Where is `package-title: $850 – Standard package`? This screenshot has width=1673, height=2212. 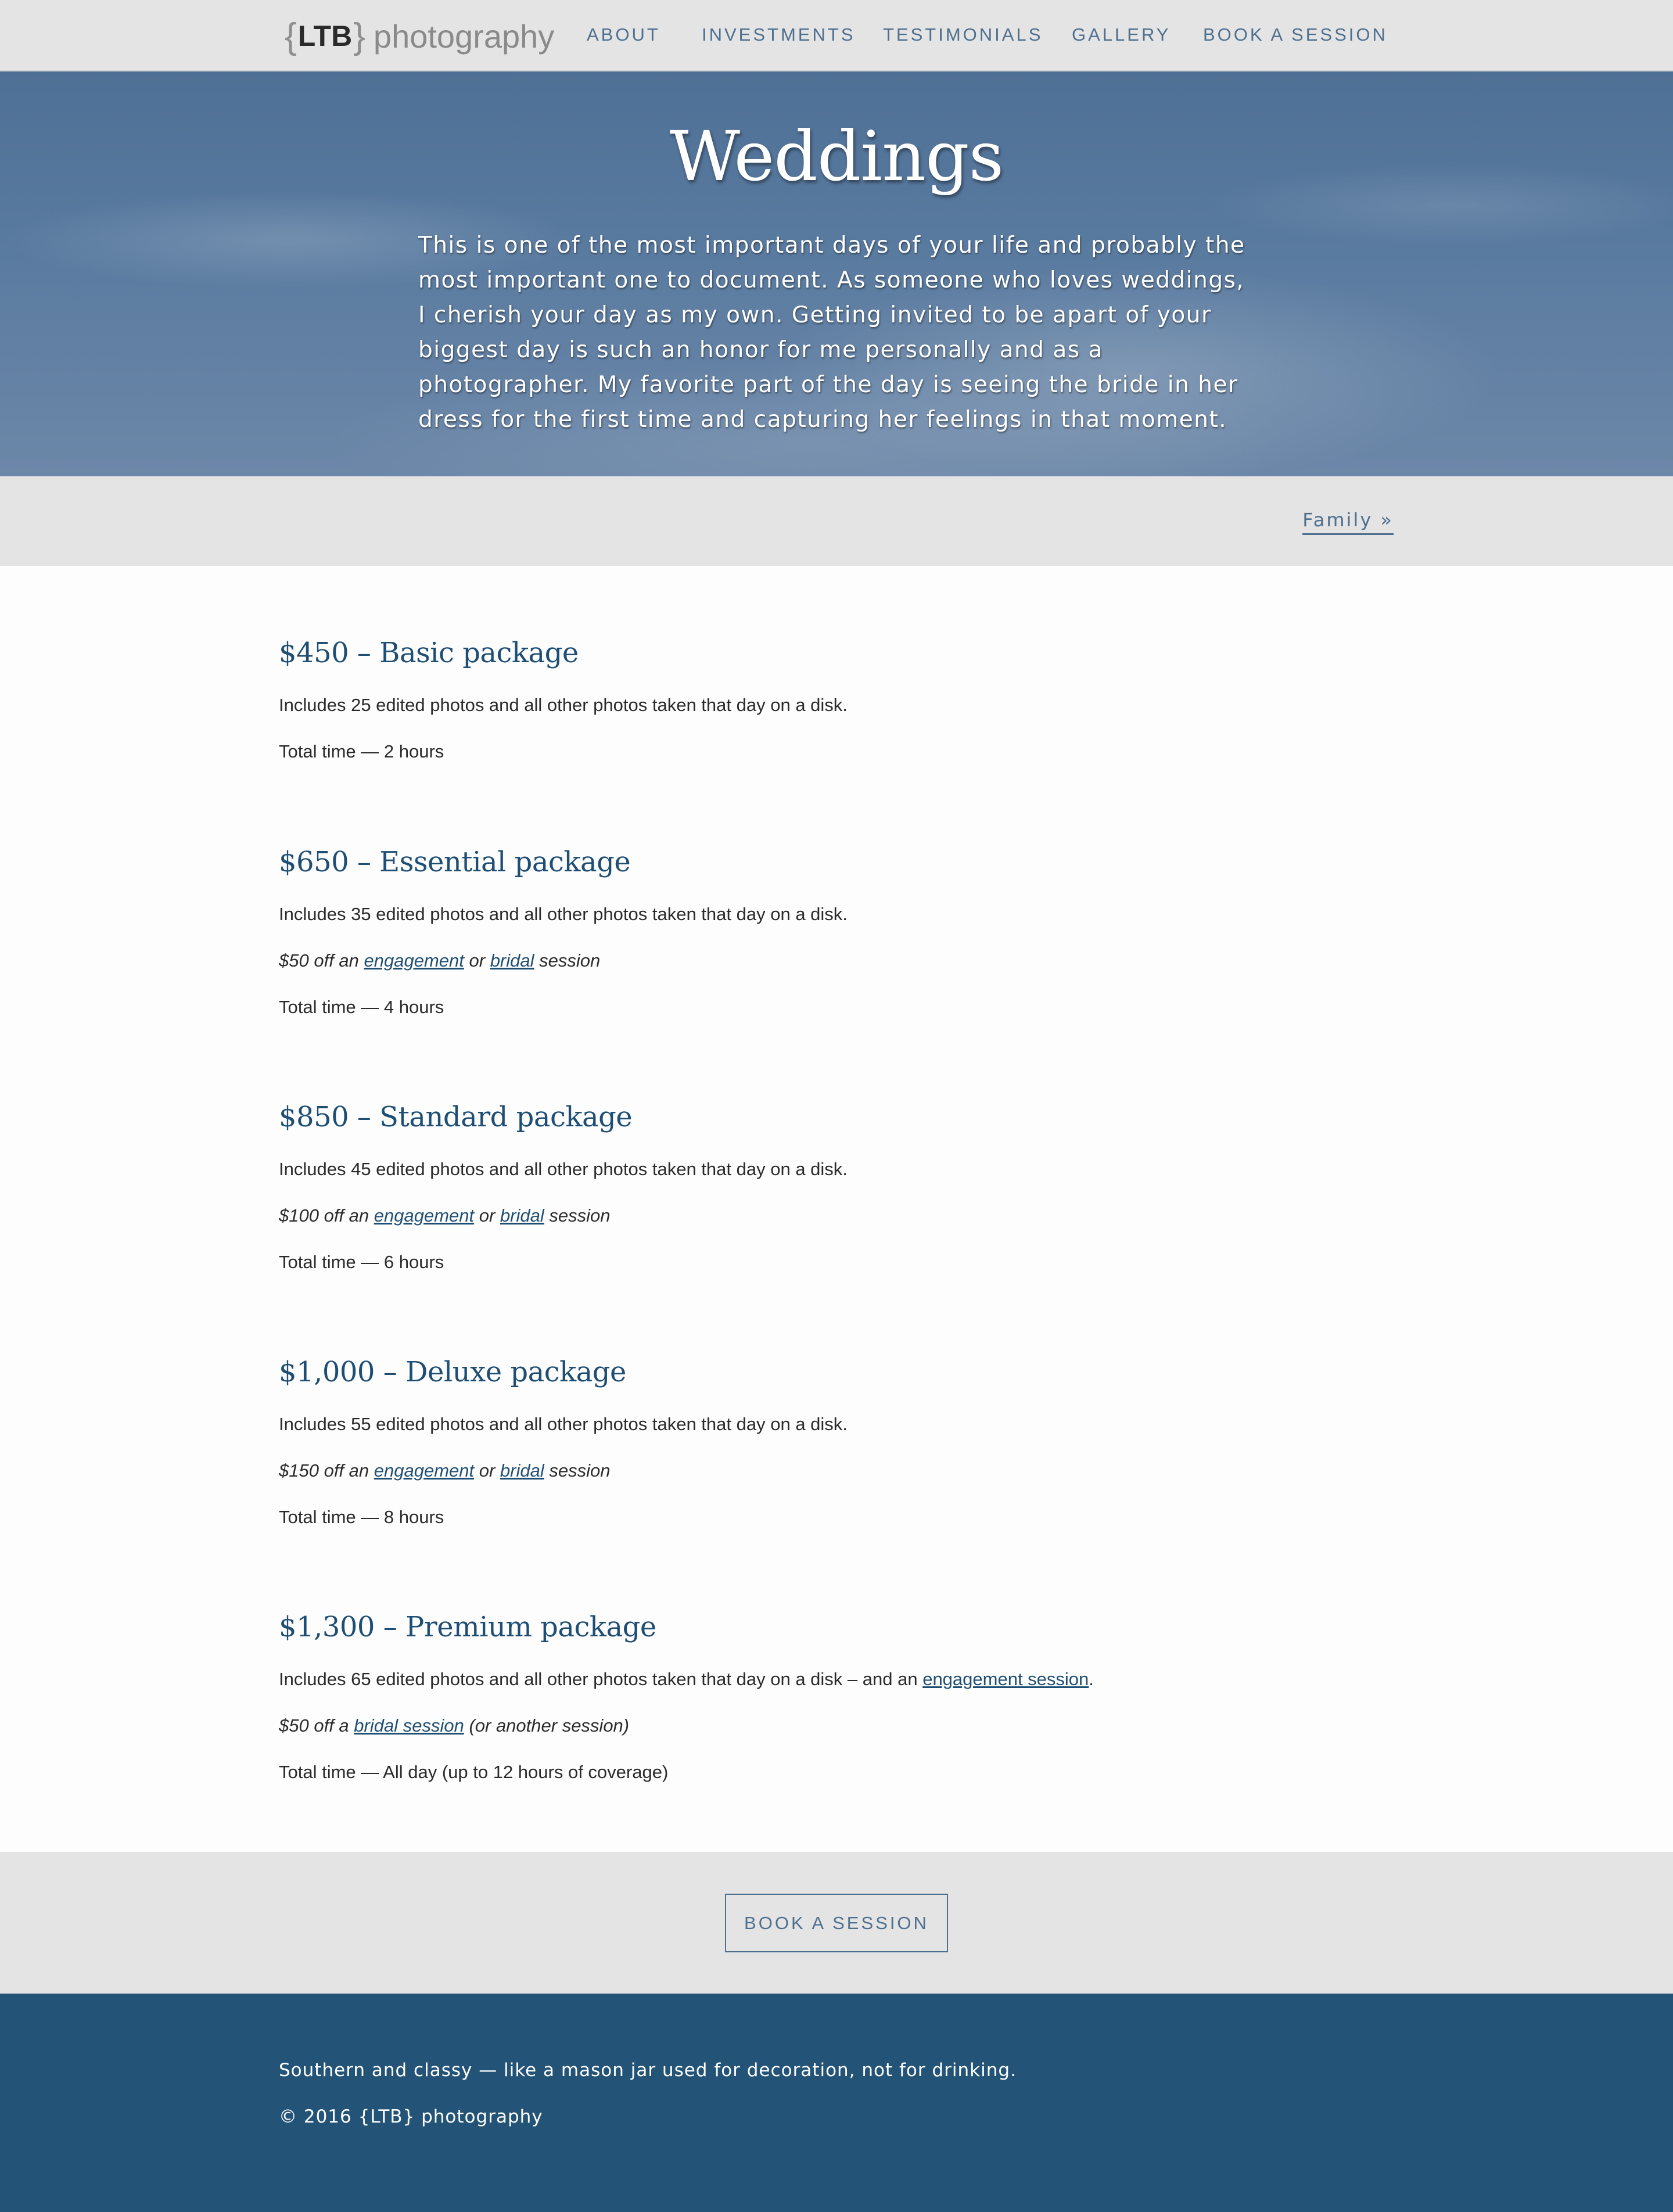 package-title: $850 – Standard package is located at coordinates (456, 1117).